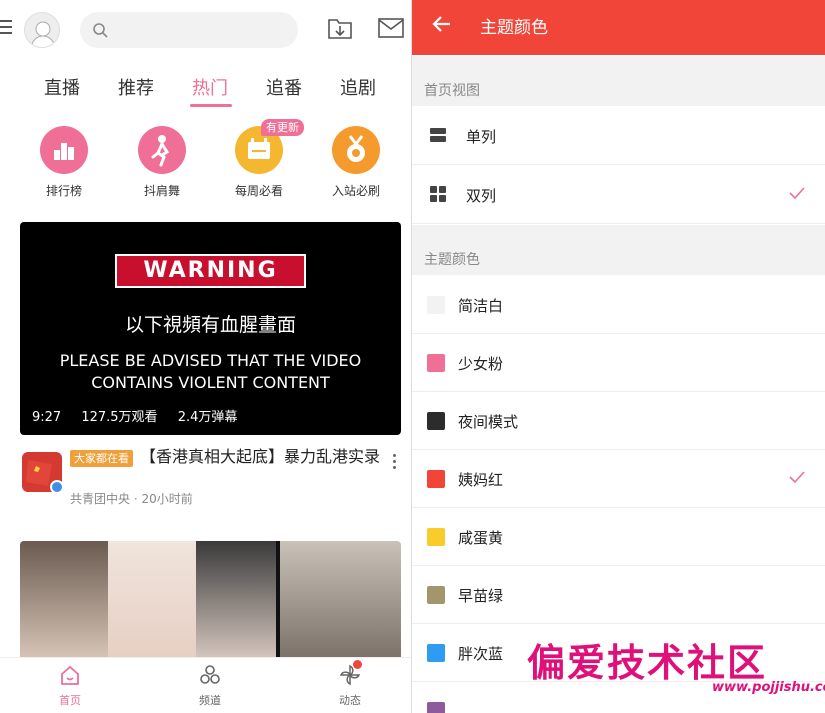  Describe the element at coordinates (355, 191) in the screenshot. I see `category-label: 入站必刷` at that location.